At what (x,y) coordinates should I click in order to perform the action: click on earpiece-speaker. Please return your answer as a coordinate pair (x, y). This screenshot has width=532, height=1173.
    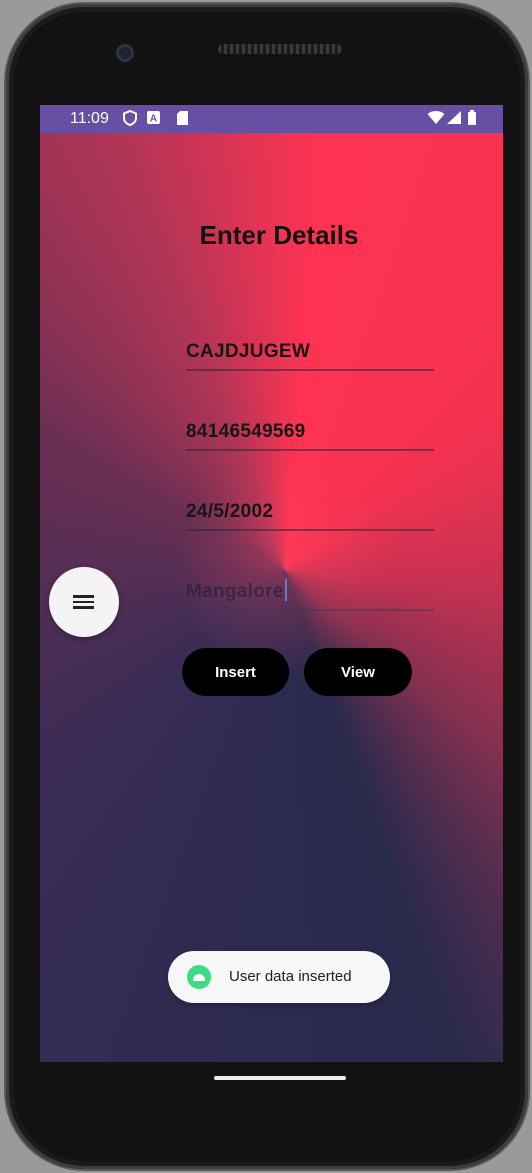
    Looking at the image, I should click on (280, 49).